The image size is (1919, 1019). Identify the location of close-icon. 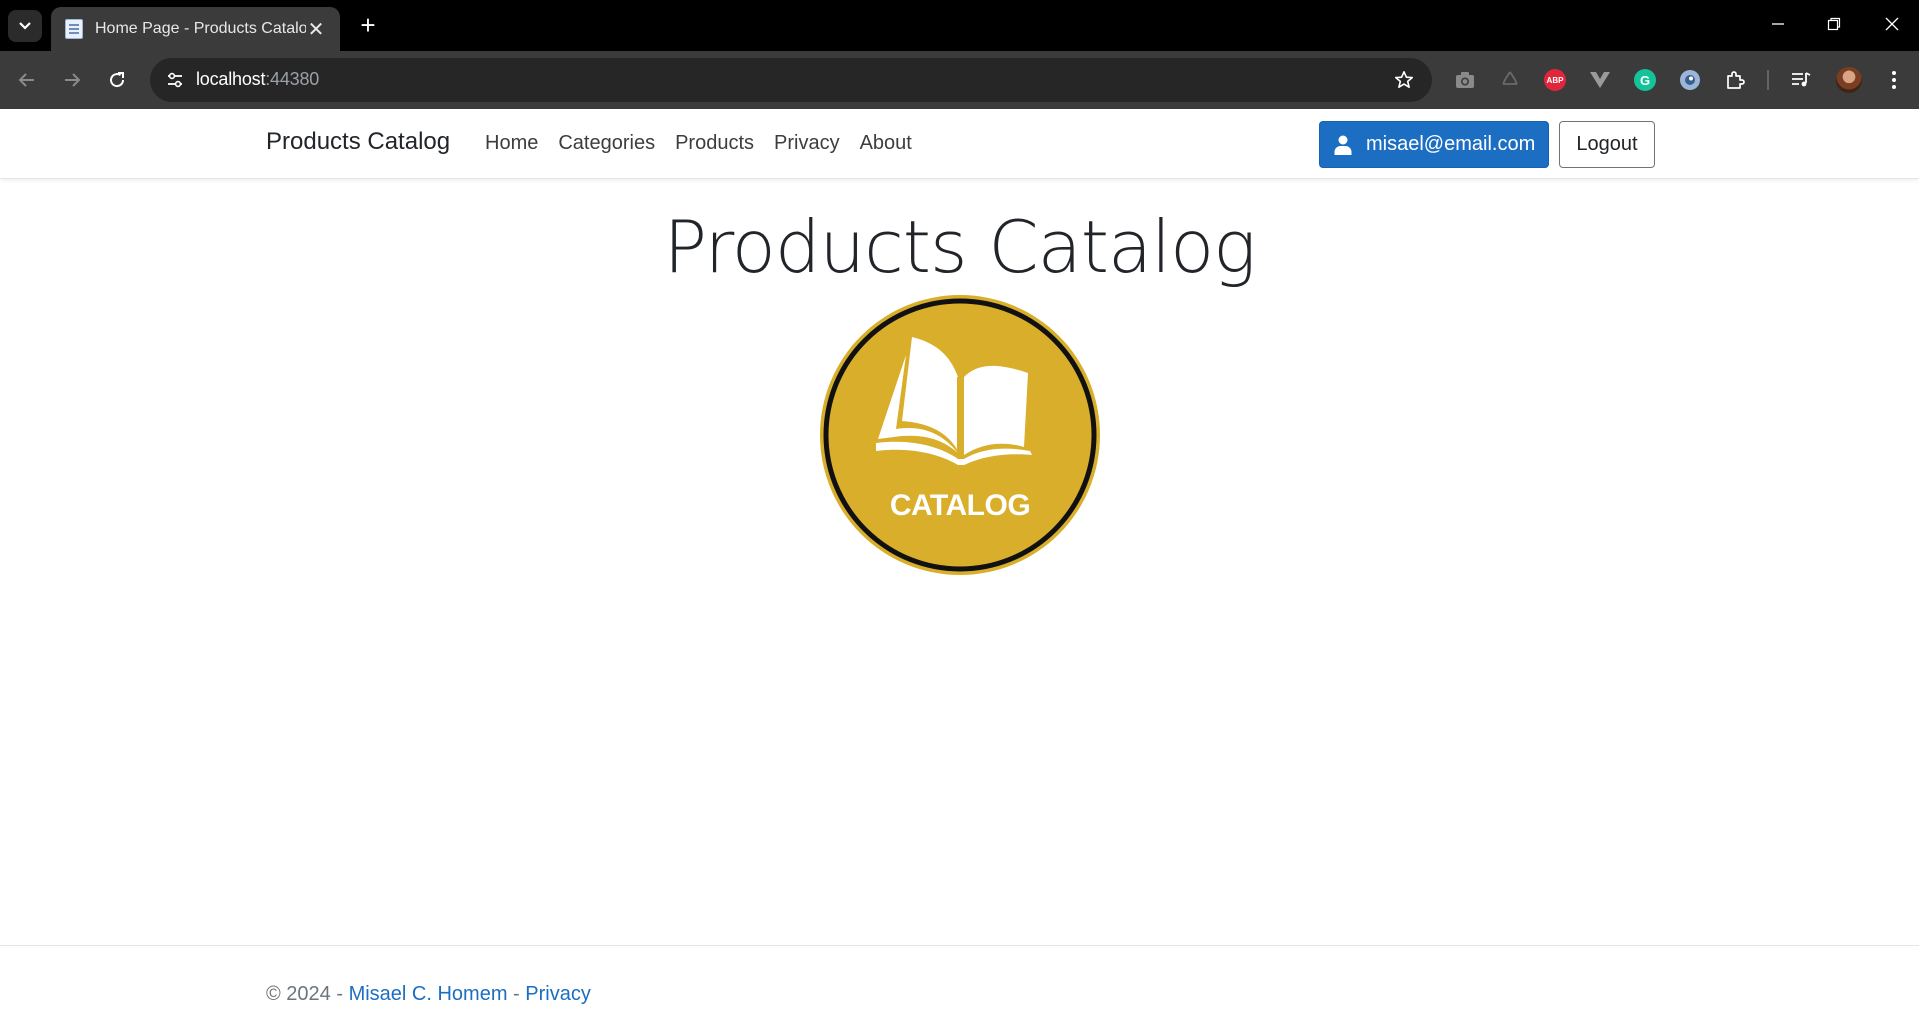
(1892, 24).